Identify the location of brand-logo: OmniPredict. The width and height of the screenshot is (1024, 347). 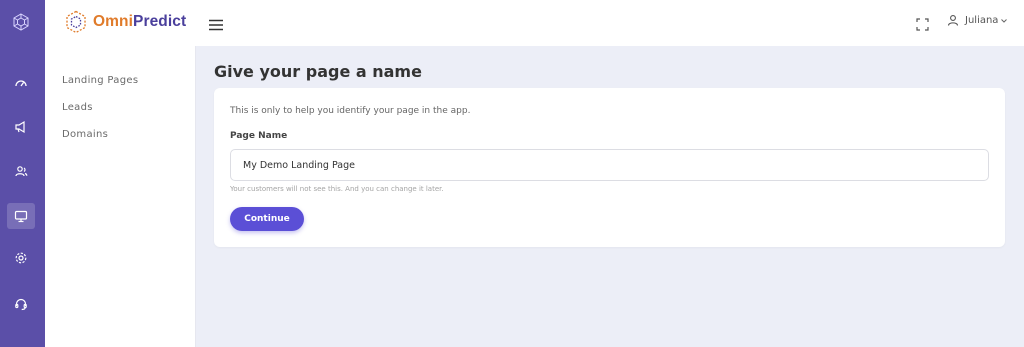
(125, 22).